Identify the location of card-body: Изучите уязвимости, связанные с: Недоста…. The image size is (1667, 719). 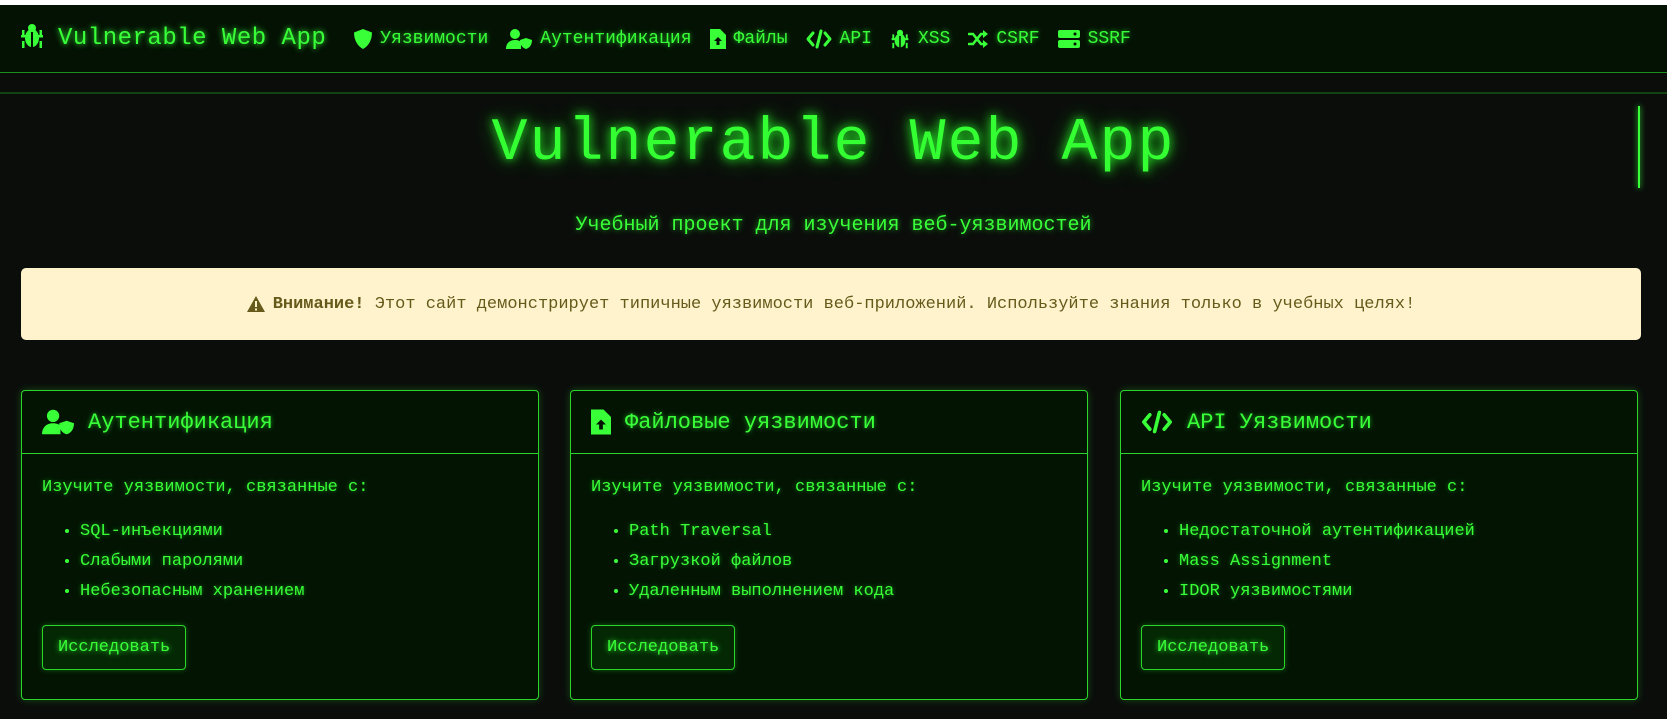
(1379, 571).